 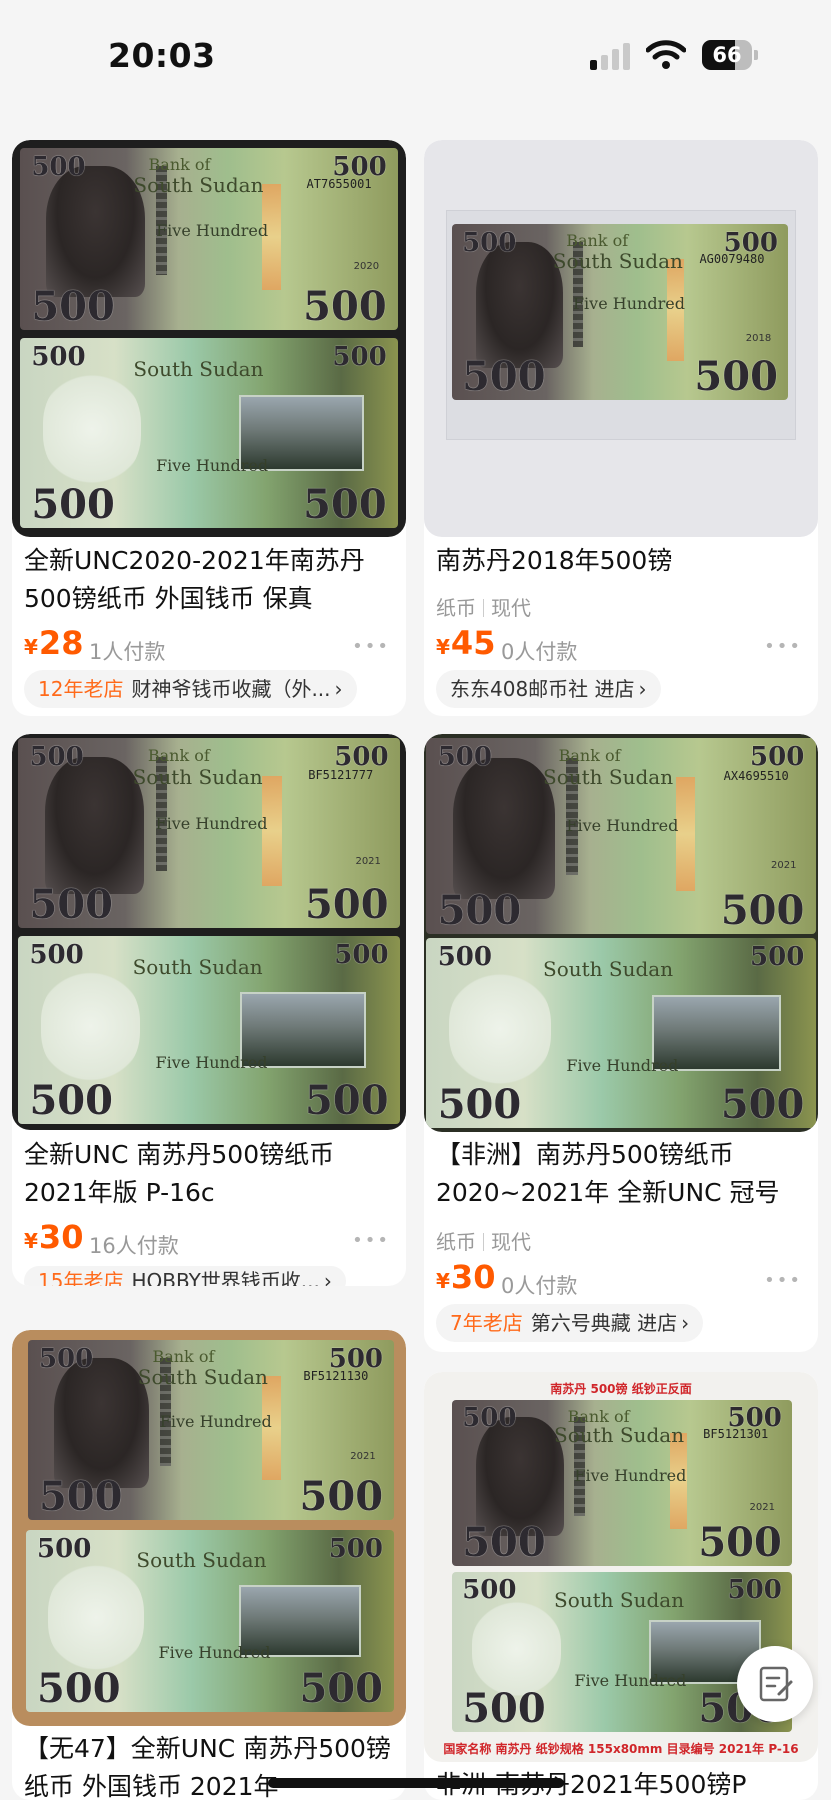 I want to click on shop-link: 东东408邮币社 进店 ›, so click(x=548, y=689).